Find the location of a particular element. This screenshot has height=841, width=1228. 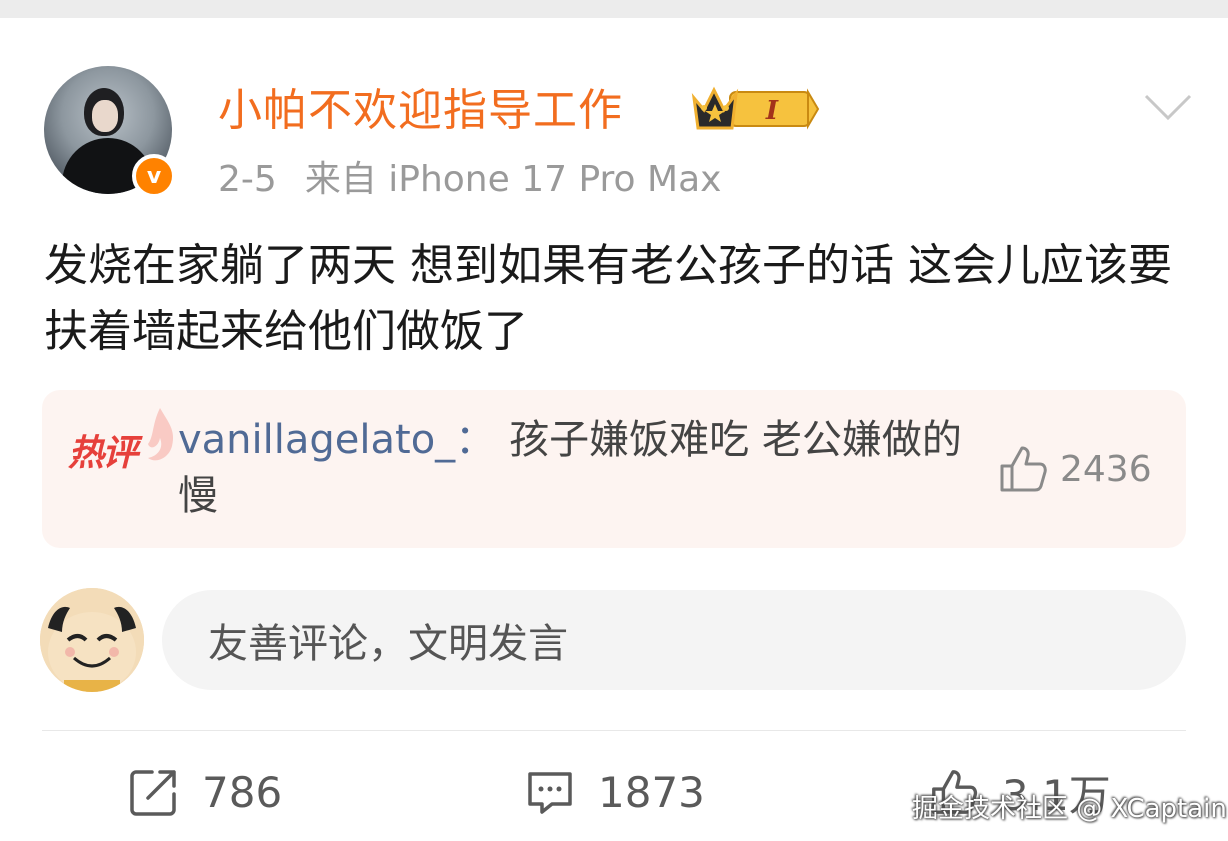

comment-input-placeholder: 友善评论，文明发言 is located at coordinates (388, 644).